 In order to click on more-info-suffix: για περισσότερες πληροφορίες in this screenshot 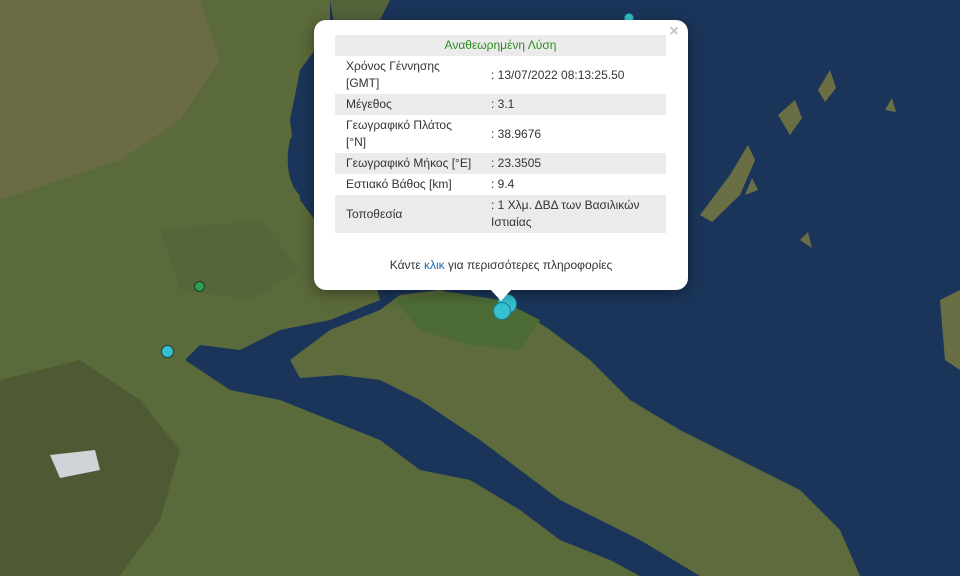, I will do `click(528, 265)`.